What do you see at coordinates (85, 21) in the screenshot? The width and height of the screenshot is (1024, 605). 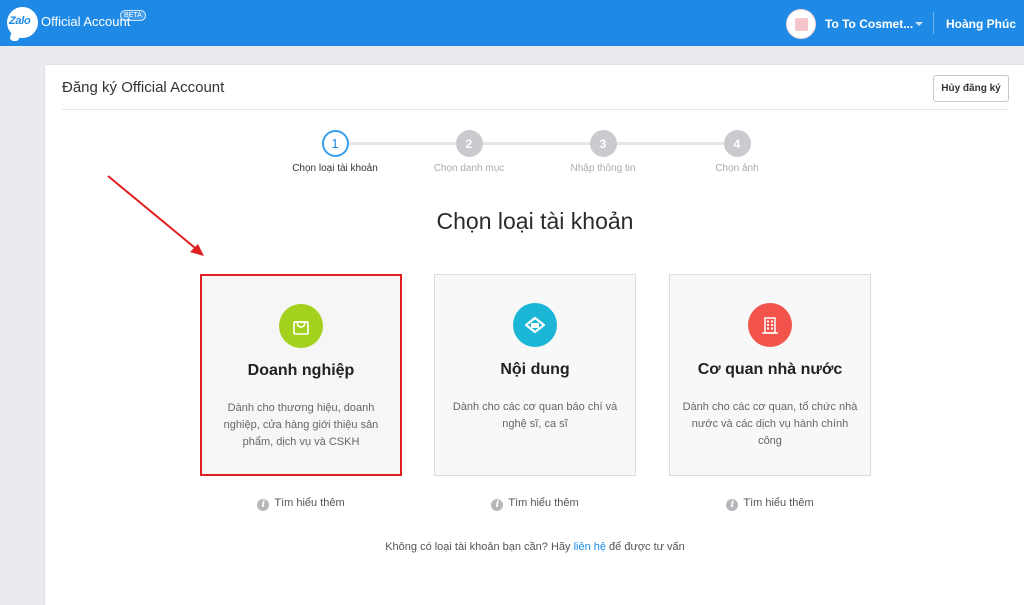 I see `app-title: Official Account` at bounding box center [85, 21].